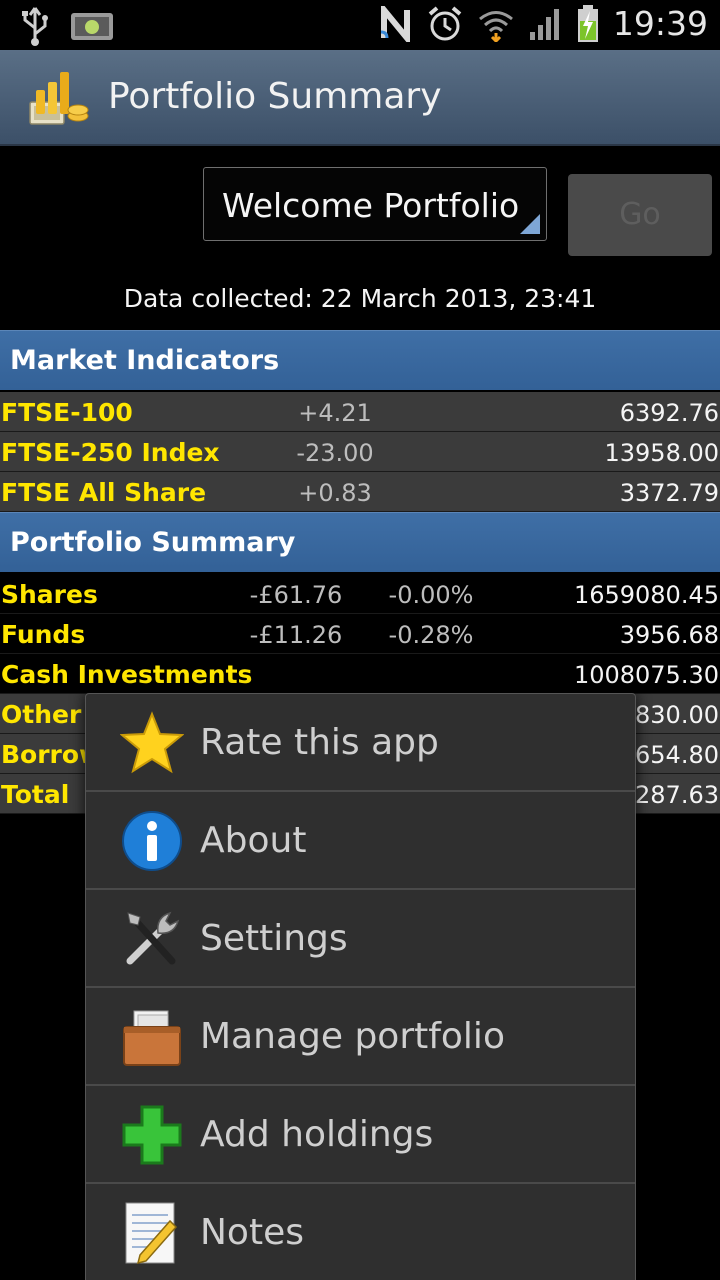 Image resolution: width=720 pixels, height=1280 pixels. I want to click on data-collected-text: Data collected: 22 March 2013, 23:41, so click(360, 298).